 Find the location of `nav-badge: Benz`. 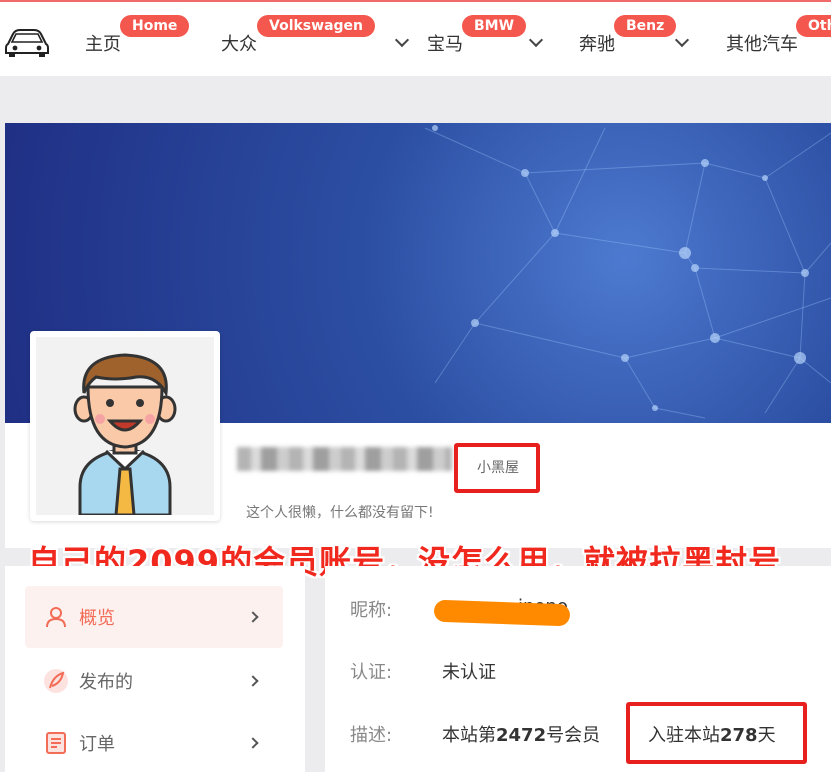

nav-badge: Benz is located at coordinates (645, 26).